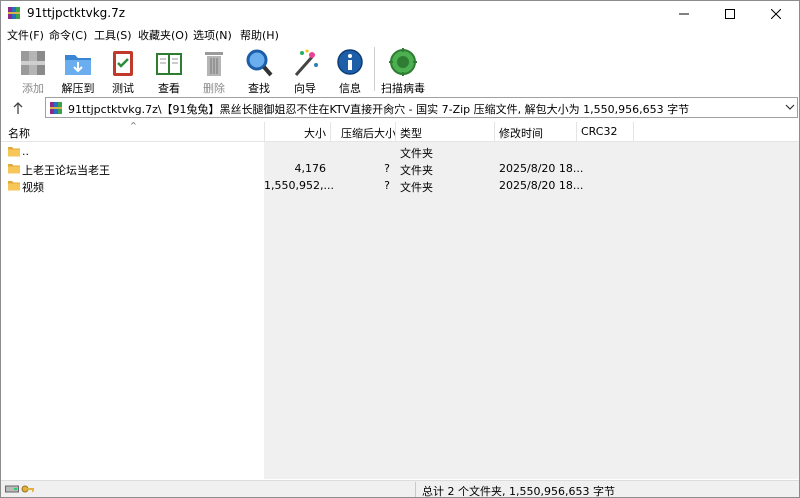 The height and width of the screenshot is (498, 800). What do you see at coordinates (403, 62) in the screenshot?
I see `virus-scan-icon` at bounding box center [403, 62].